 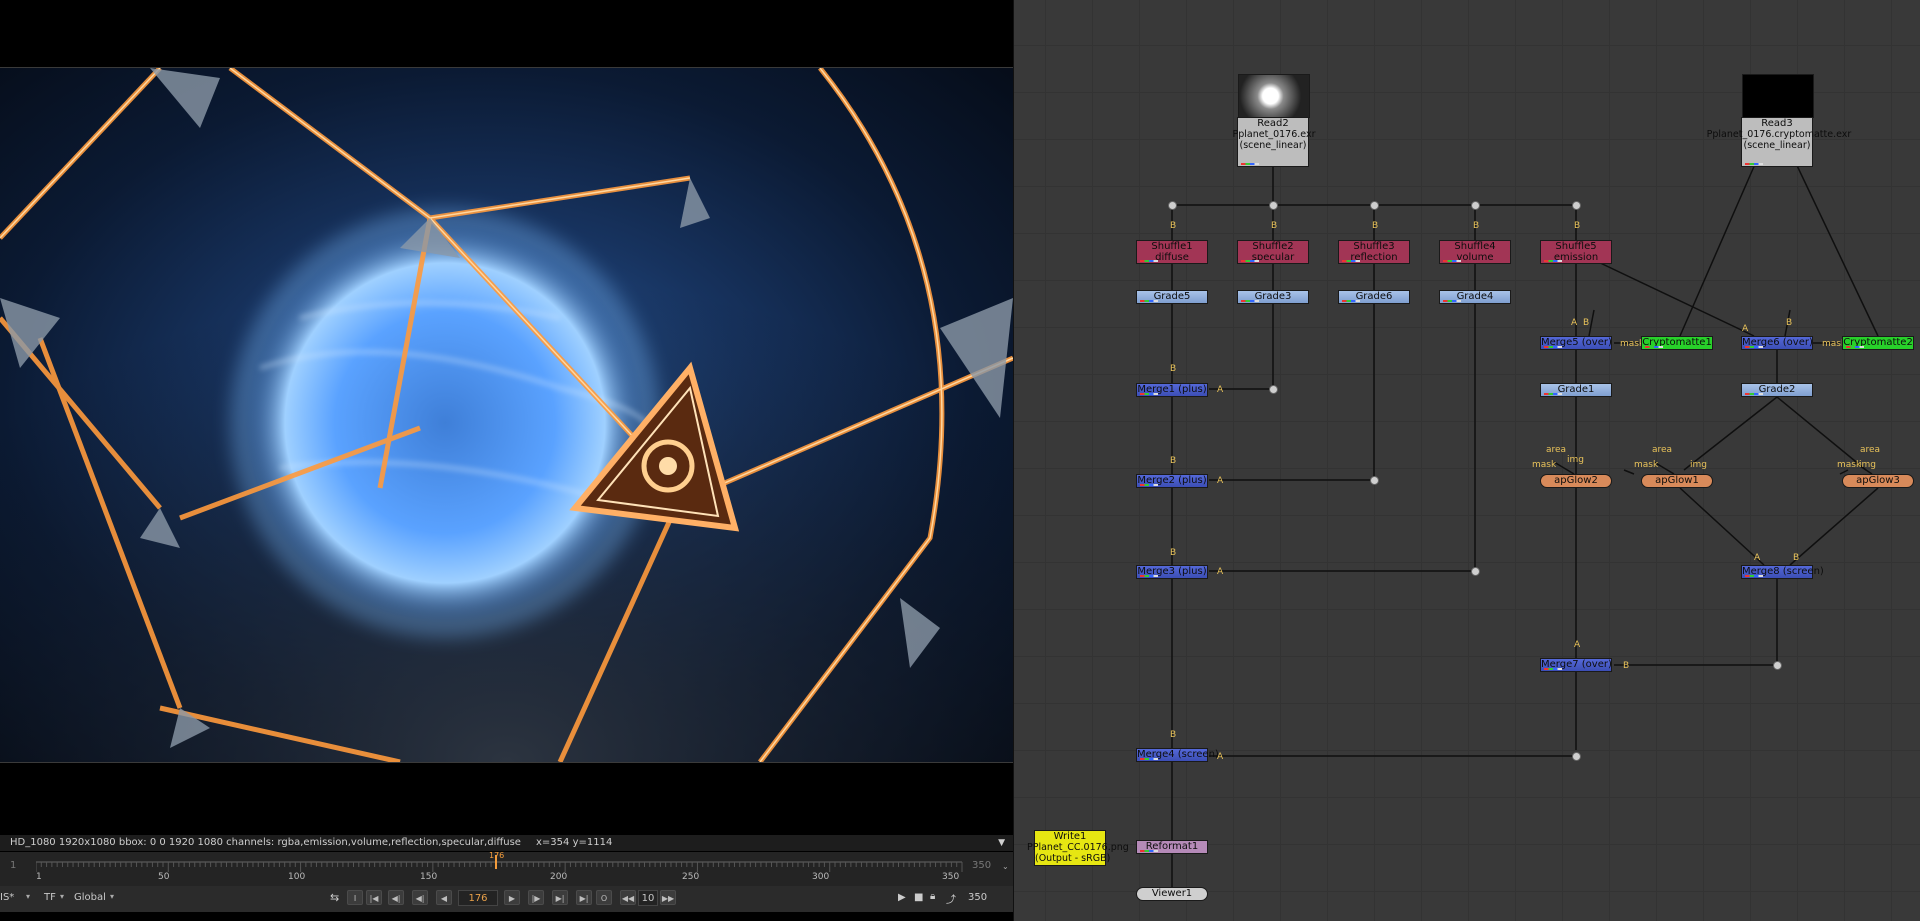 I want to click on shuffle2-node: Shuffle2 specular, so click(x=1273, y=252).